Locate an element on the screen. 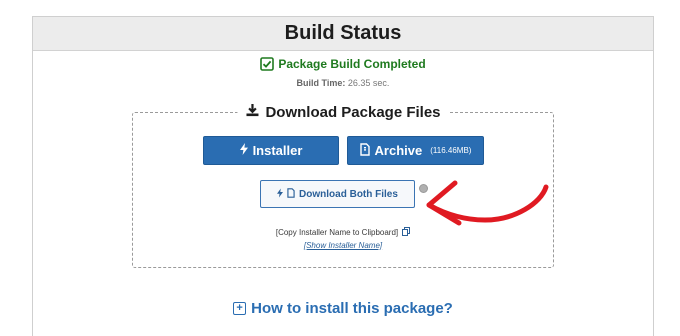 The width and height of the screenshot is (680, 336). build-time-value: 26.35 sec. is located at coordinates (368, 83).